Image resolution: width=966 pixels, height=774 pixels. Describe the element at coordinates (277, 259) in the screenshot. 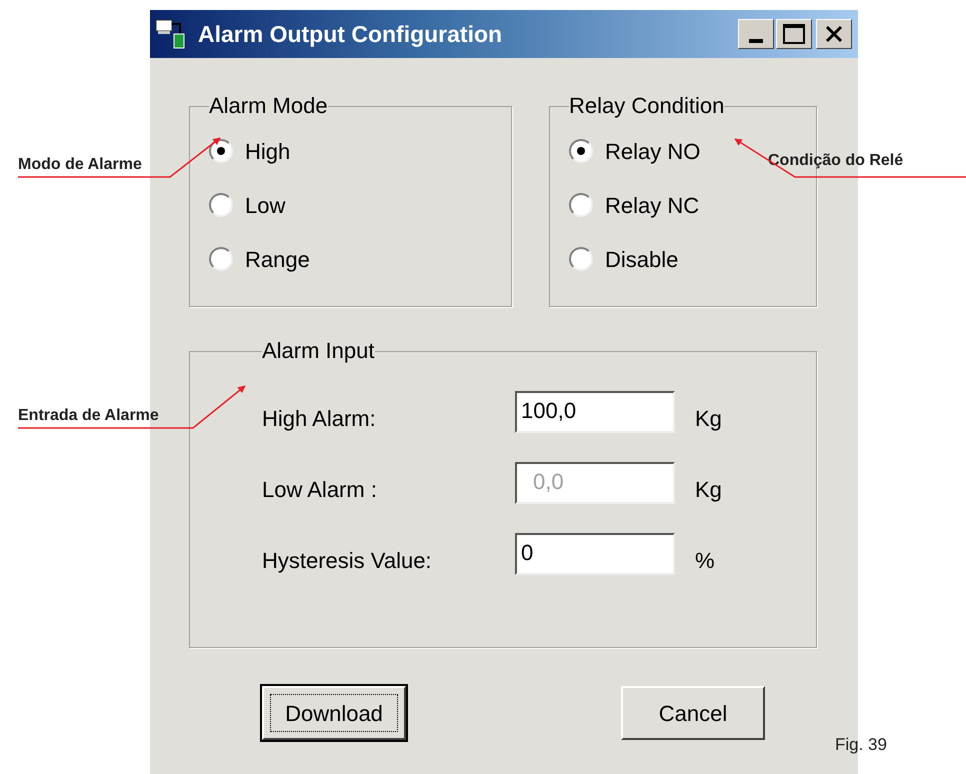

I see `radio-label: Range` at that location.